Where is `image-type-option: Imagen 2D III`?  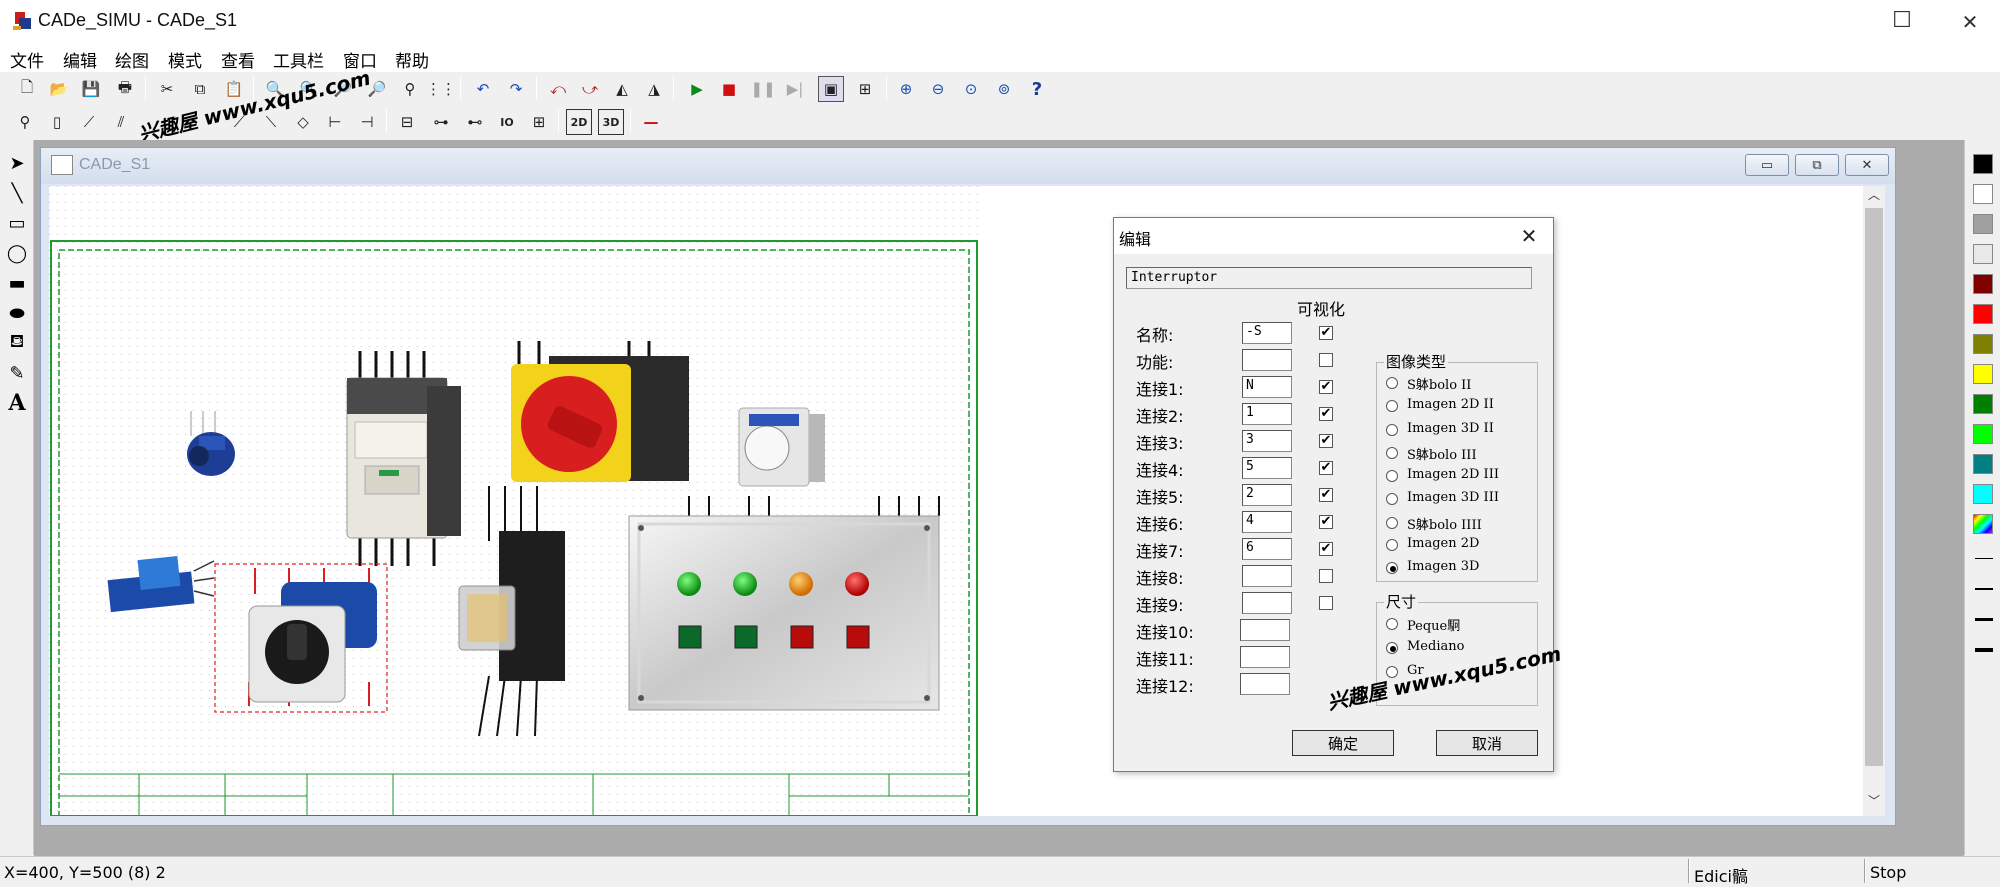 image-type-option: Imagen 2D III is located at coordinates (1453, 474).